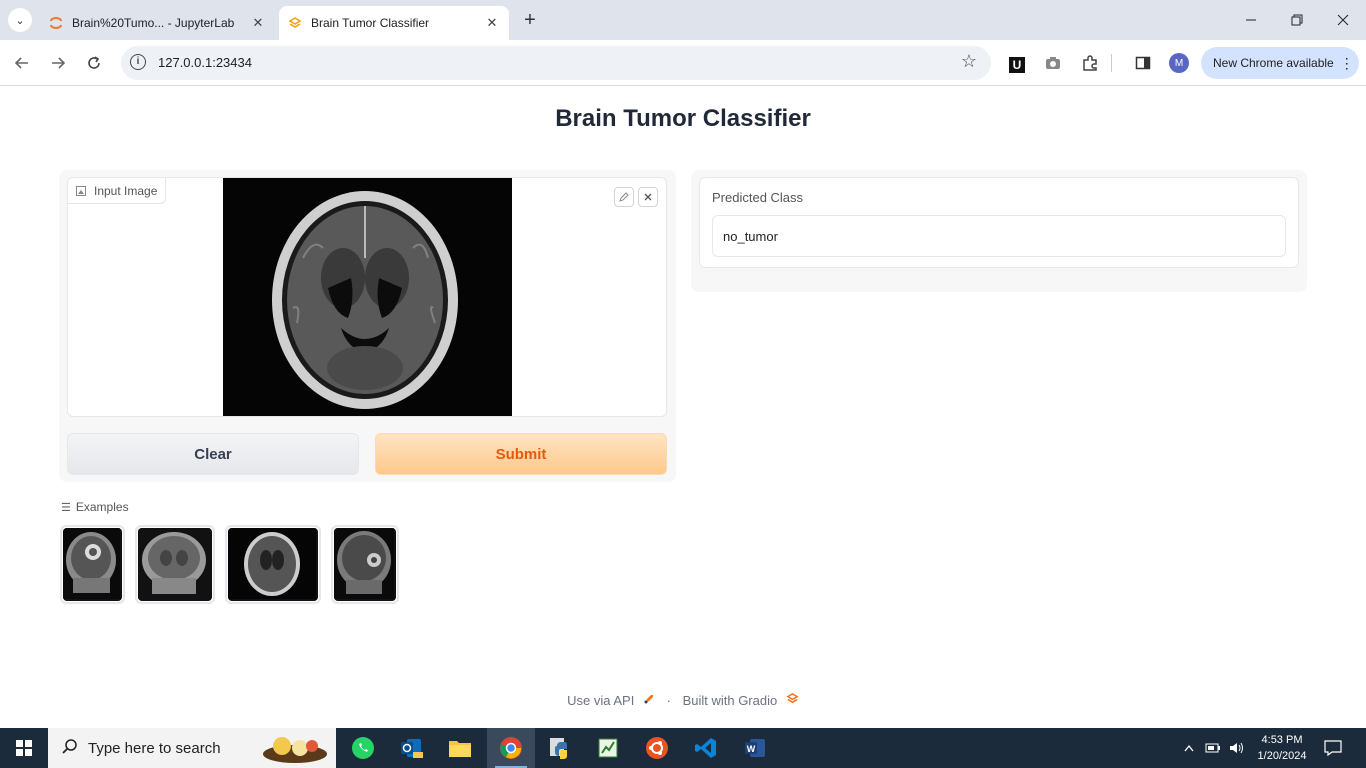  What do you see at coordinates (1282, 748) in the screenshot?
I see `taskbar-clock: 4:53 PM 1/20/2024` at bounding box center [1282, 748].